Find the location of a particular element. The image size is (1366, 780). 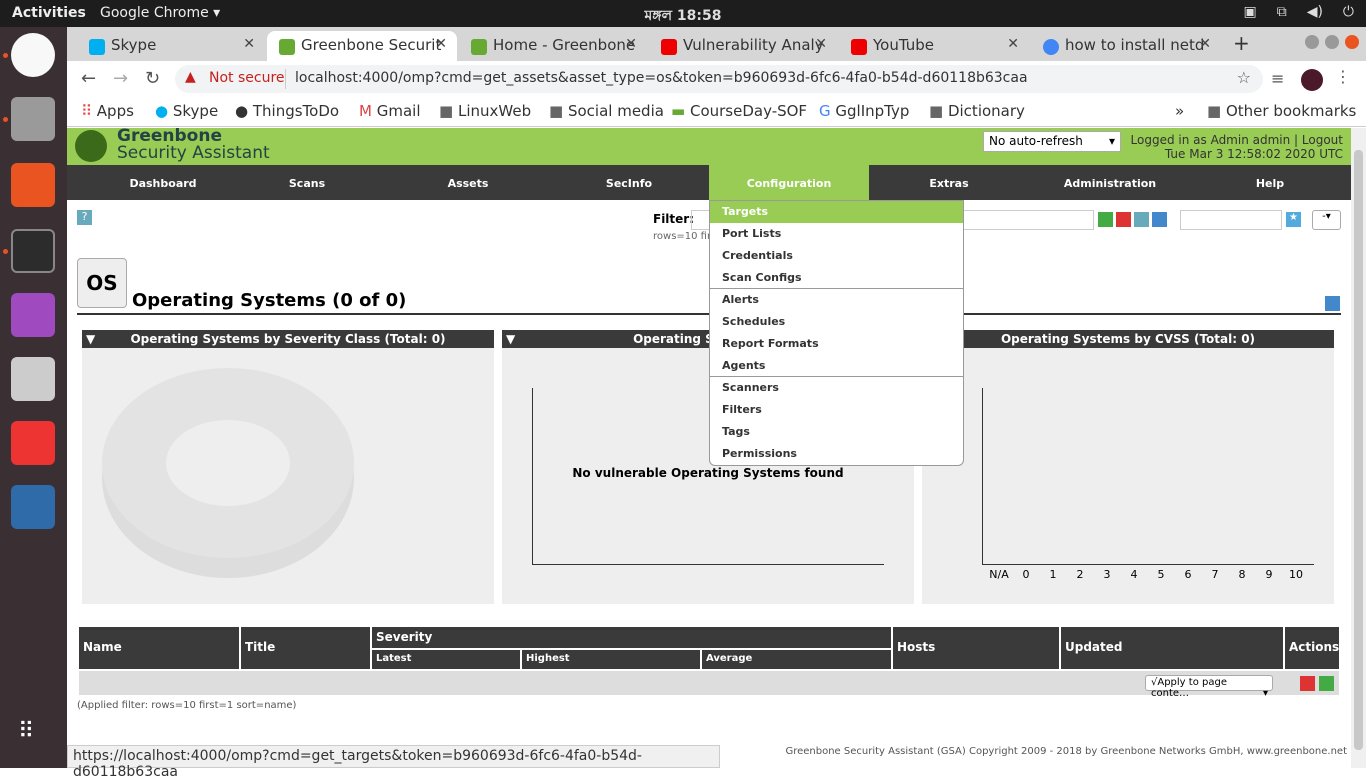

nav-dashboard: Dashboard is located at coordinates (163, 183).